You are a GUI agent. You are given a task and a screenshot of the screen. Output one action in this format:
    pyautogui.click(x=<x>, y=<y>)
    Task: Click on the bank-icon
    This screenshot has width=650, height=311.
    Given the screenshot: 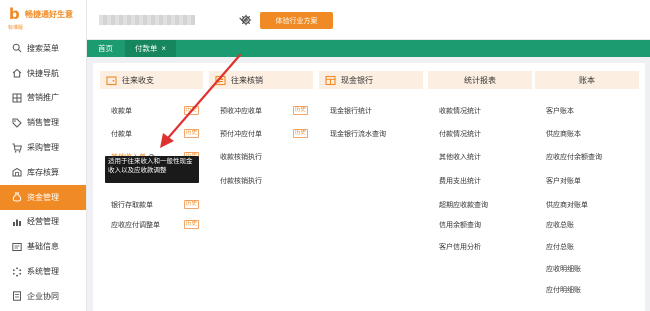 What is the action you would take?
    pyautogui.click(x=330, y=80)
    